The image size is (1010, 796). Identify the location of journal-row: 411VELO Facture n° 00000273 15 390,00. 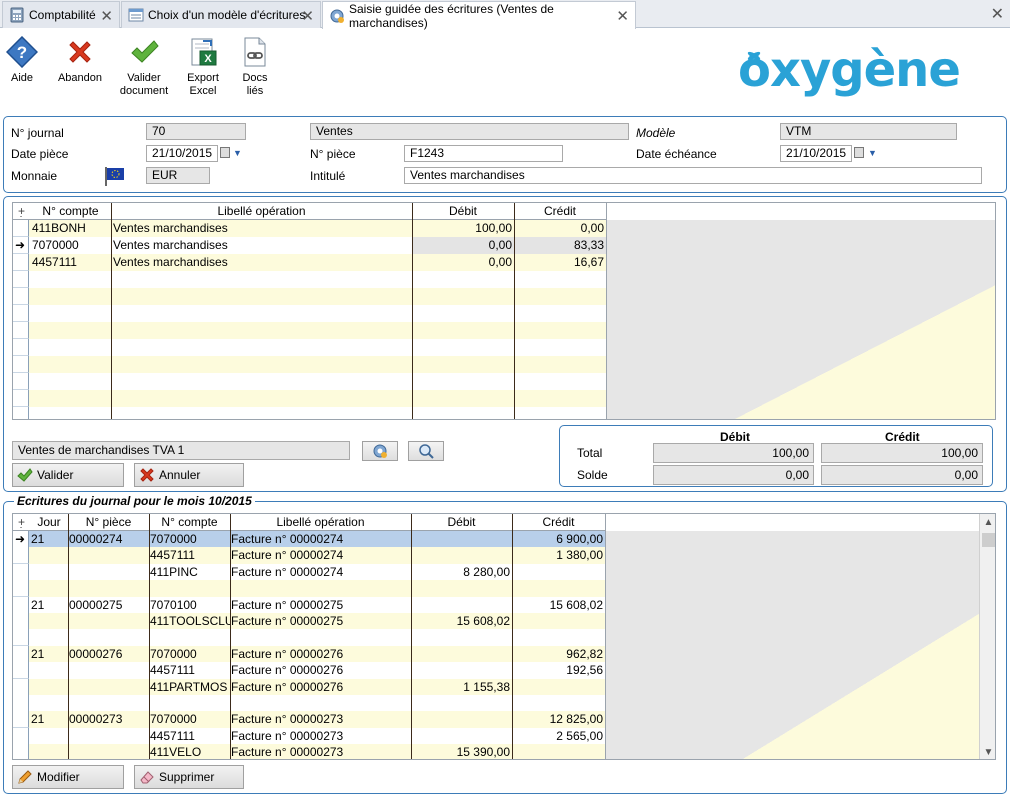
(309, 751).